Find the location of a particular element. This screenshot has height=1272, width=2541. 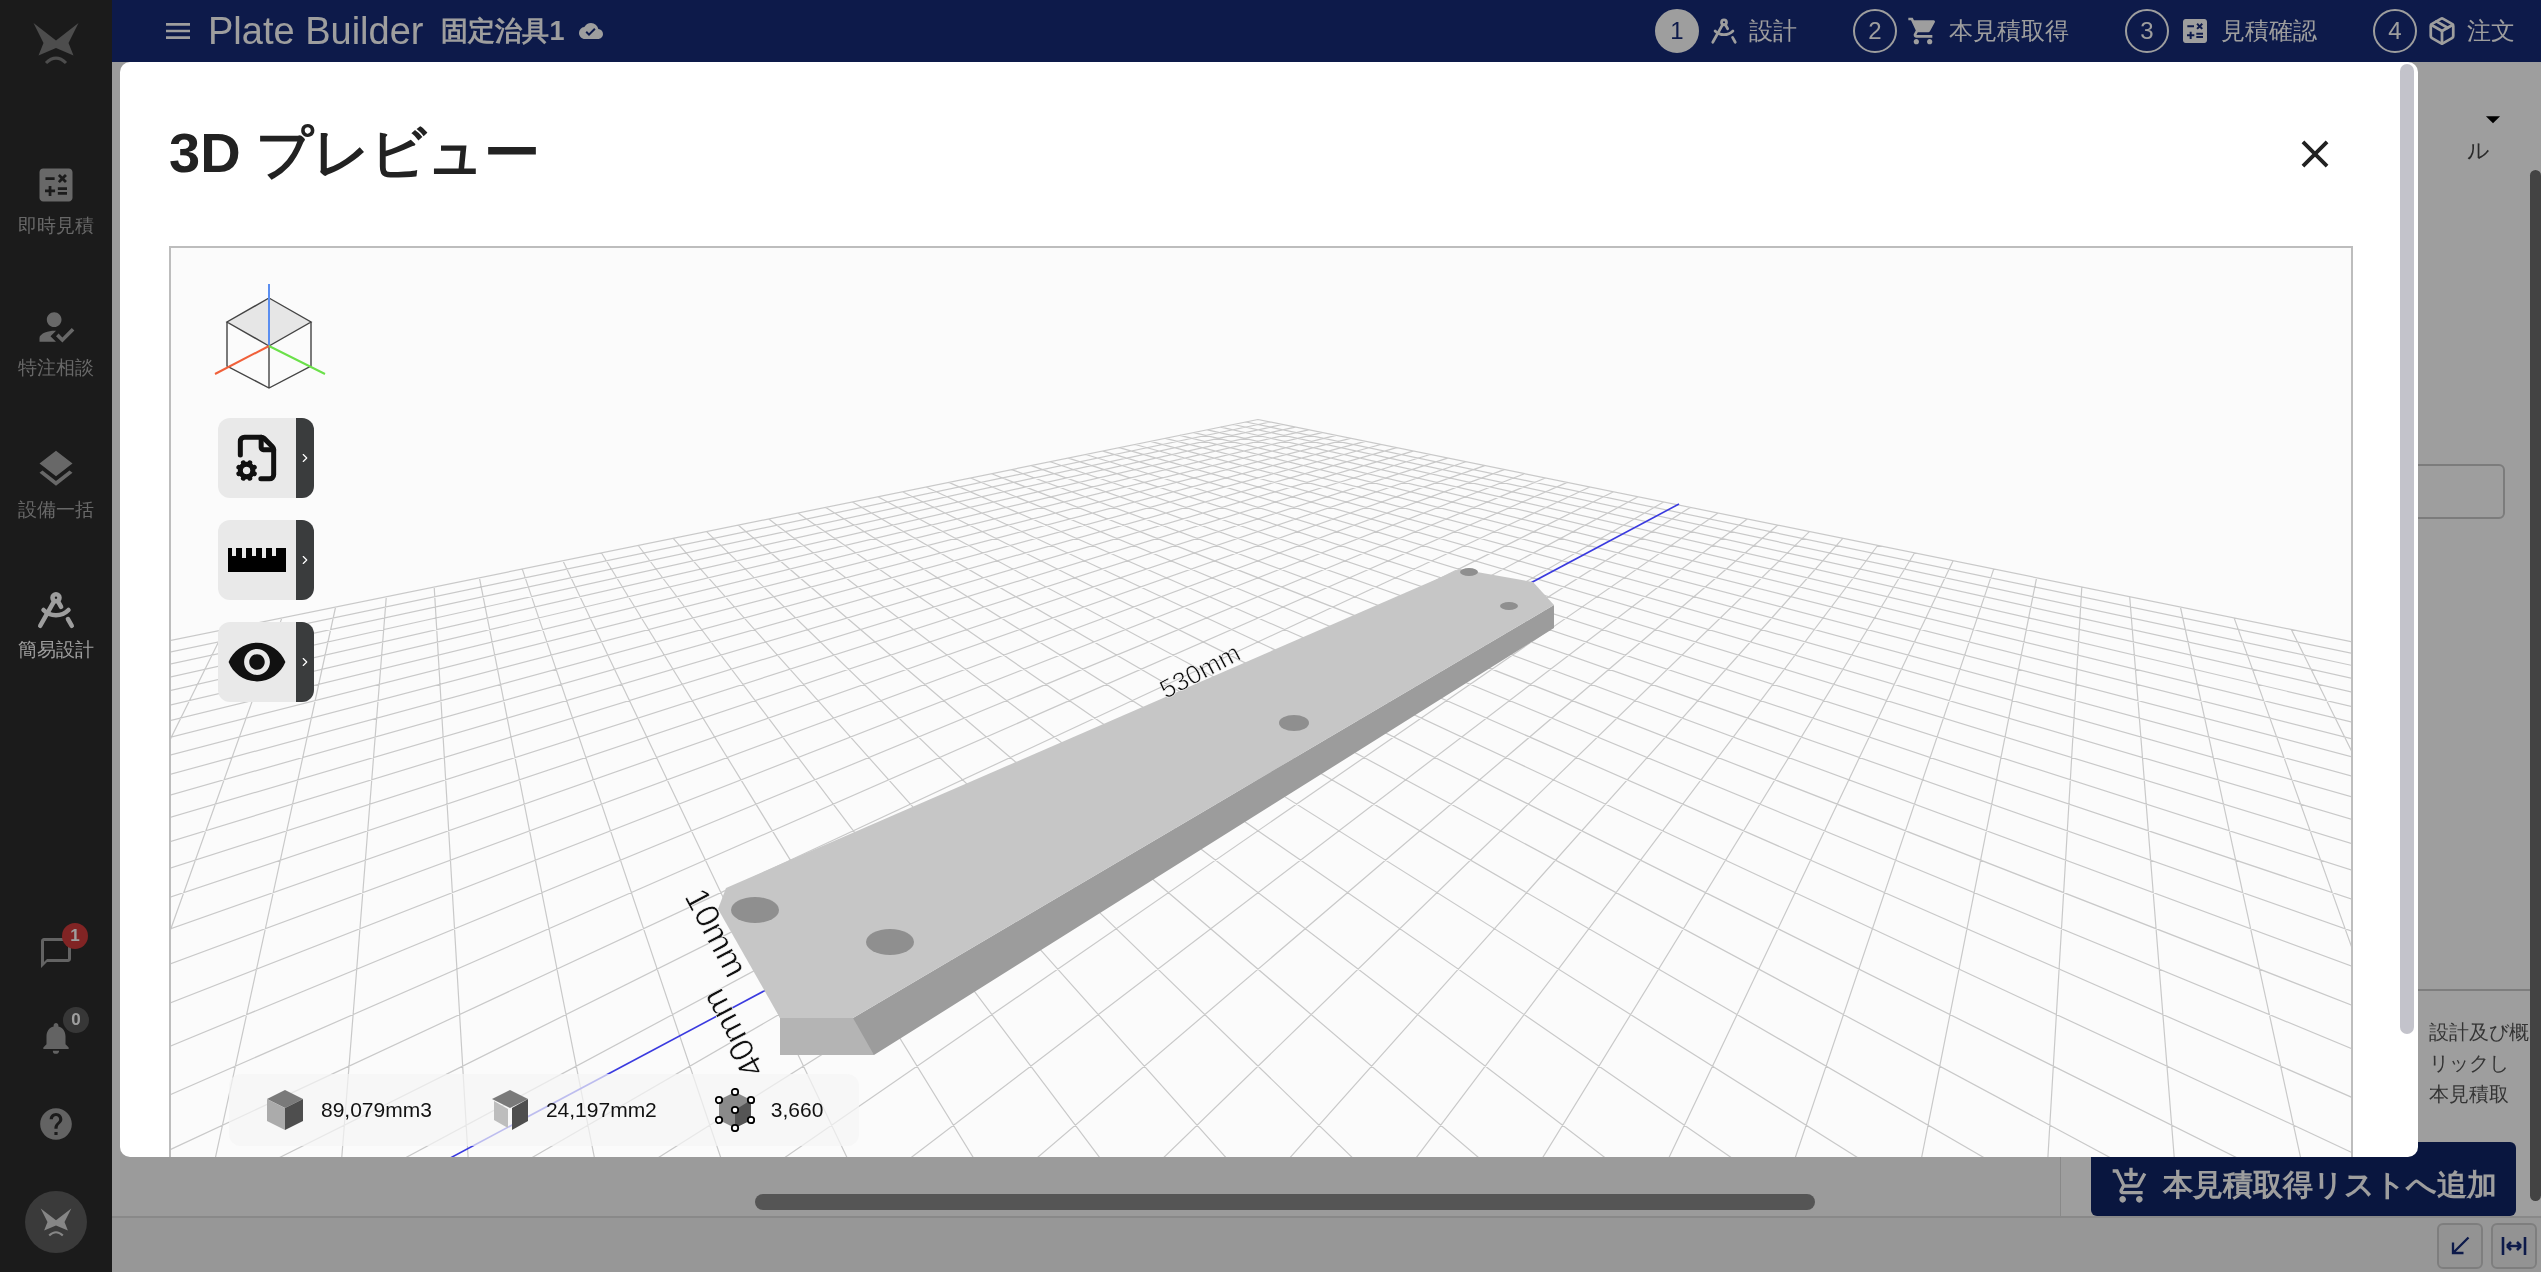

view-tool-button is located at coordinates (266, 662).